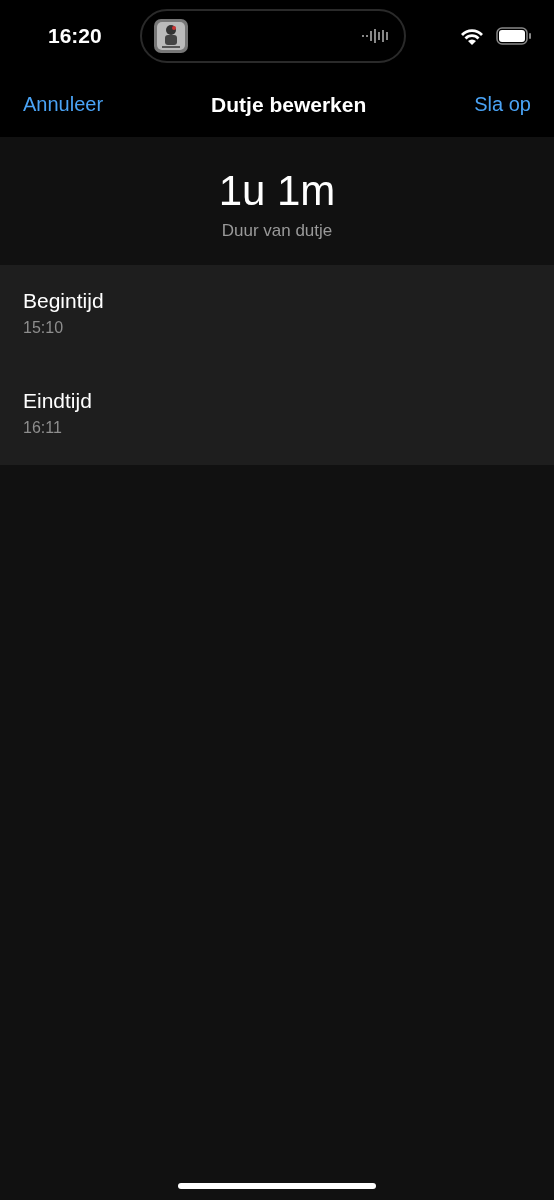  I want to click on home-indicator, so click(277, 1186).